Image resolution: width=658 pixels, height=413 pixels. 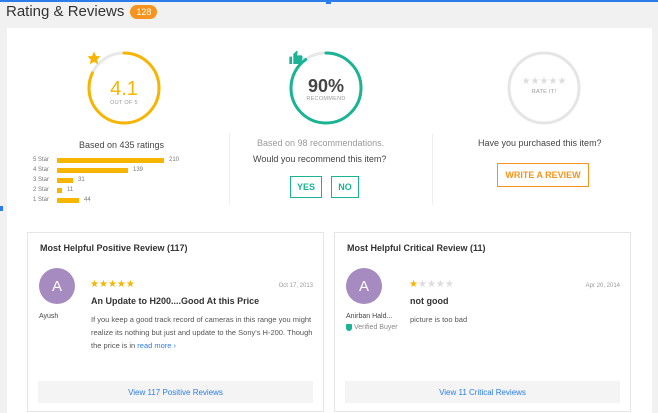 I want to click on recommend-circle: 90% RECOMMEND, so click(x=326, y=88).